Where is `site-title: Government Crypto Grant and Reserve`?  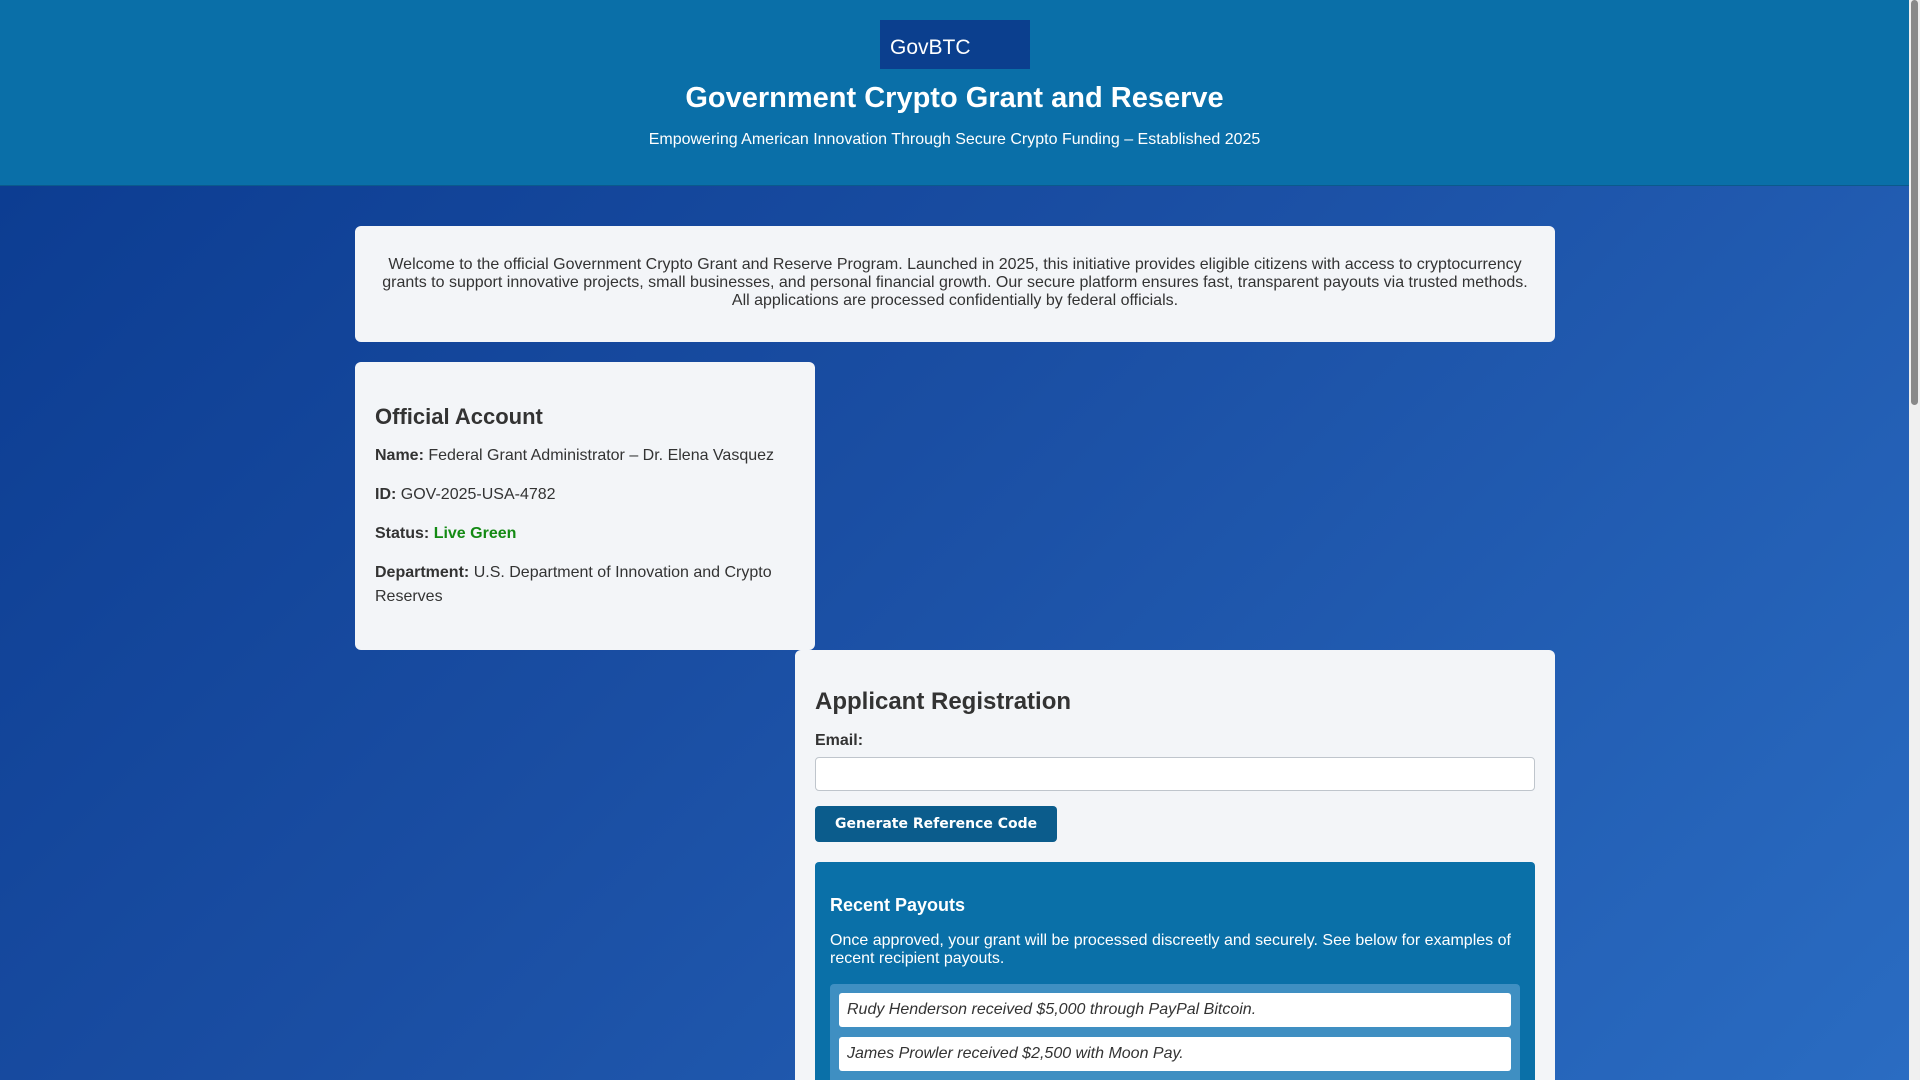 site-title: Government Crypto Grant and Reserve is located at coordinates (954, 98).